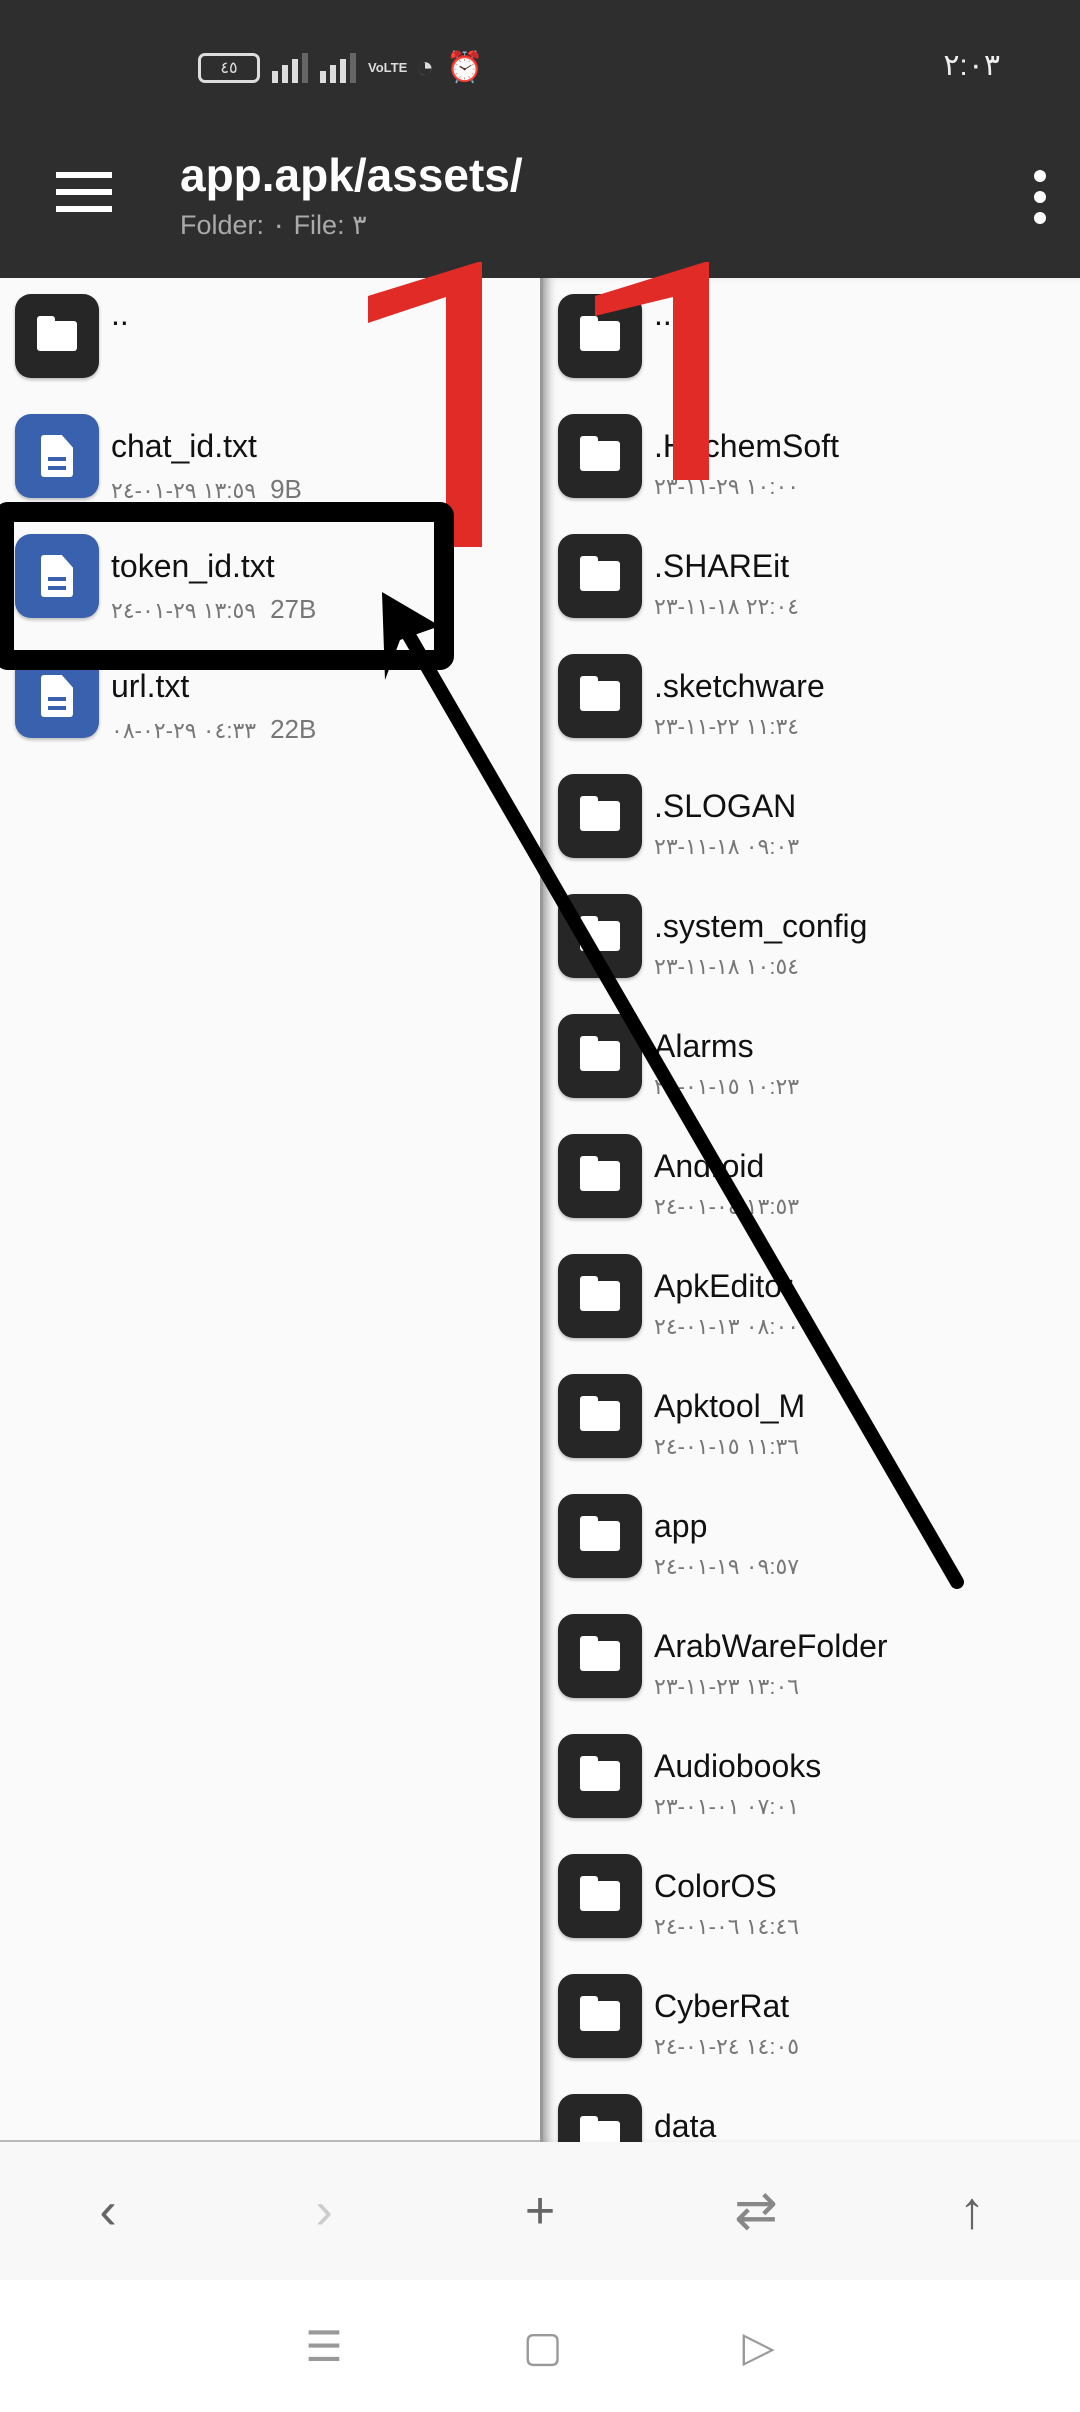  Describe the element at coordinates (811, 2110) in the screenshot. I see `list-item: data` at that location.